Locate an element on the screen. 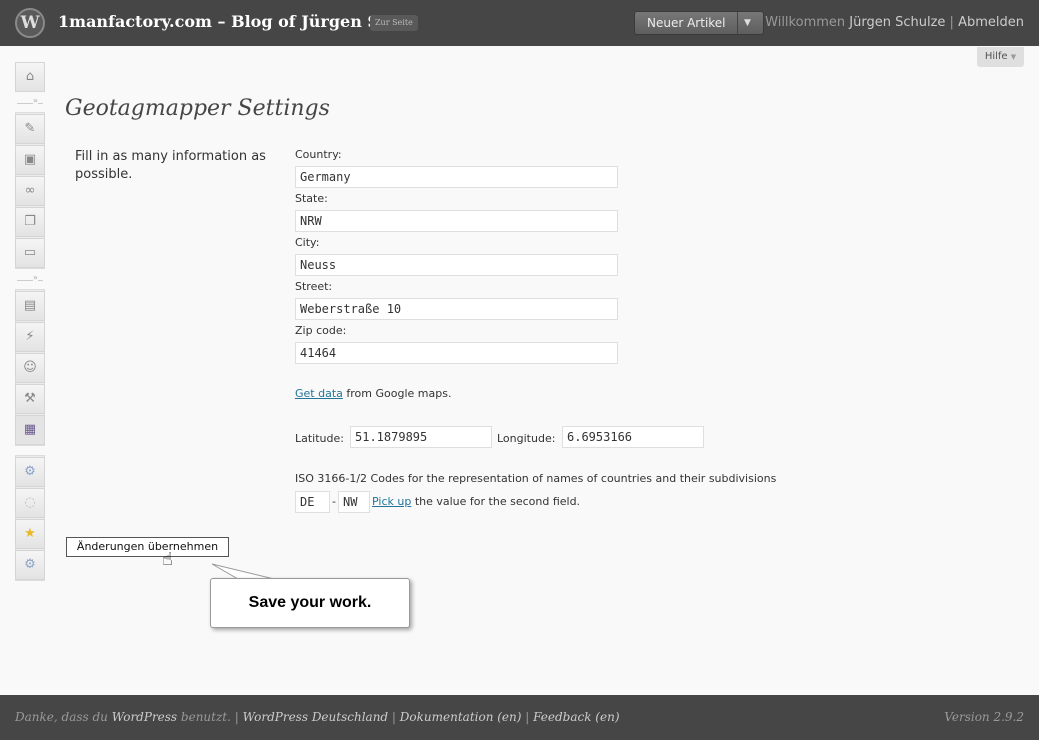 Image resolution: width=1039 pixels, height=740 pixels. wordpress-link: WordPress is located at coordinates (144, 717).